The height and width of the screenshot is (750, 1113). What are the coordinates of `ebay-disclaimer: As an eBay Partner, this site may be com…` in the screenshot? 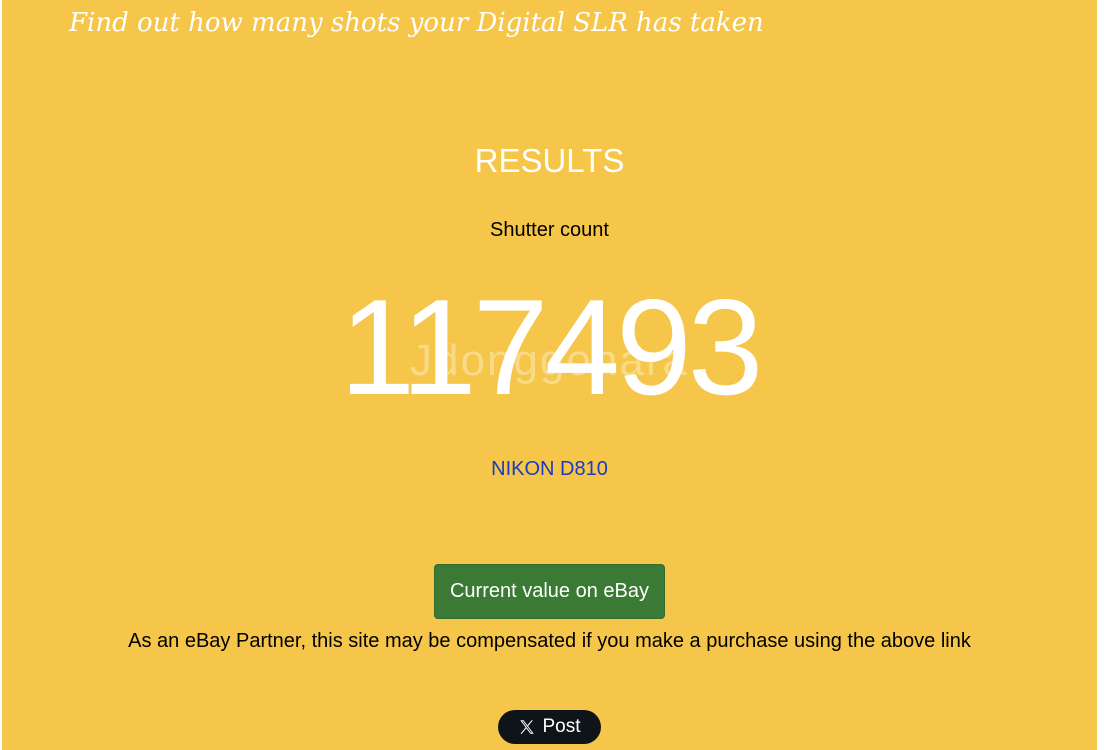 It's located at (549, 641).